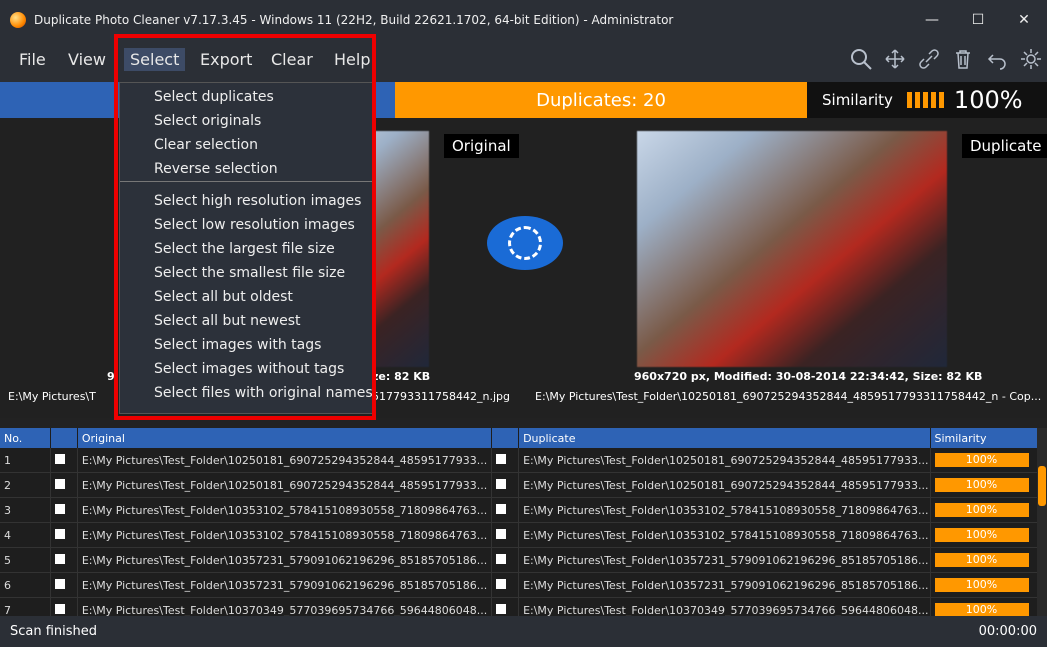 This screenshot has width=1047, height=647. I want to click on search-icon, so click(861, 59).